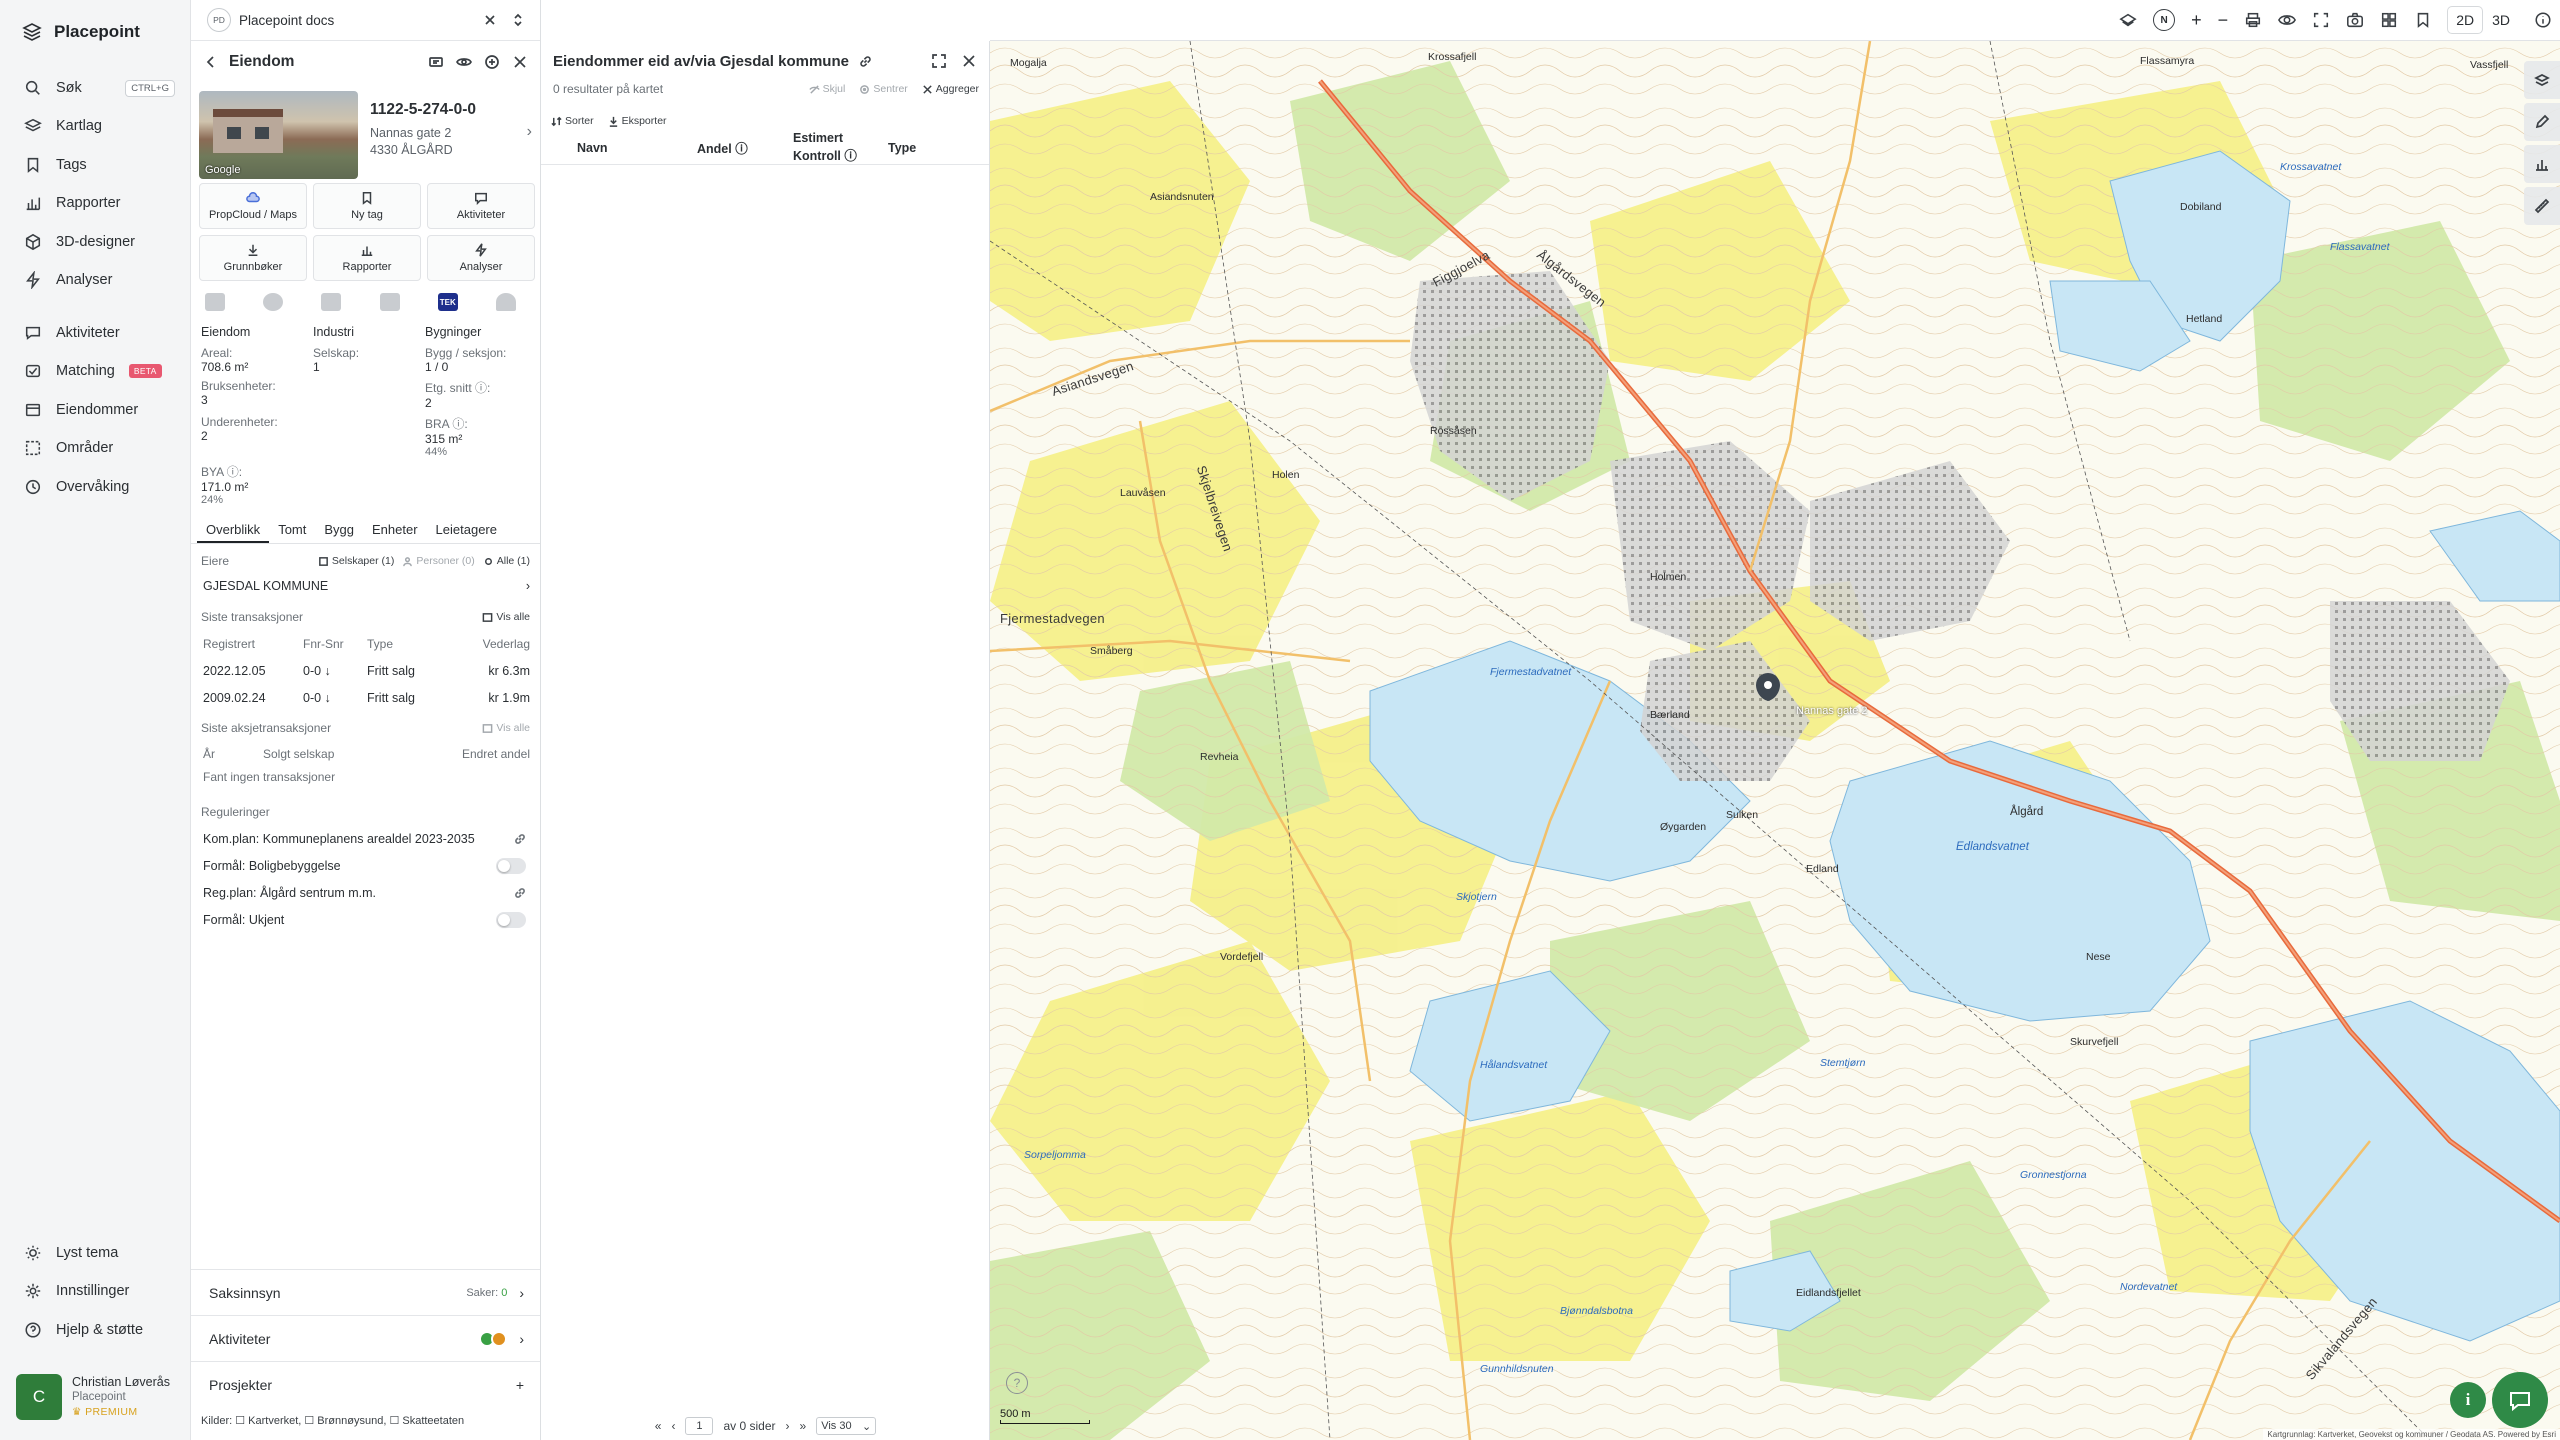 This screenshot has width=2560, height=1440. What do you see at coordinates (365, 586) in the screenshot?
I see `owner-row: GJESDAL KOMMUNE ›` at bounding box center [365, 586].